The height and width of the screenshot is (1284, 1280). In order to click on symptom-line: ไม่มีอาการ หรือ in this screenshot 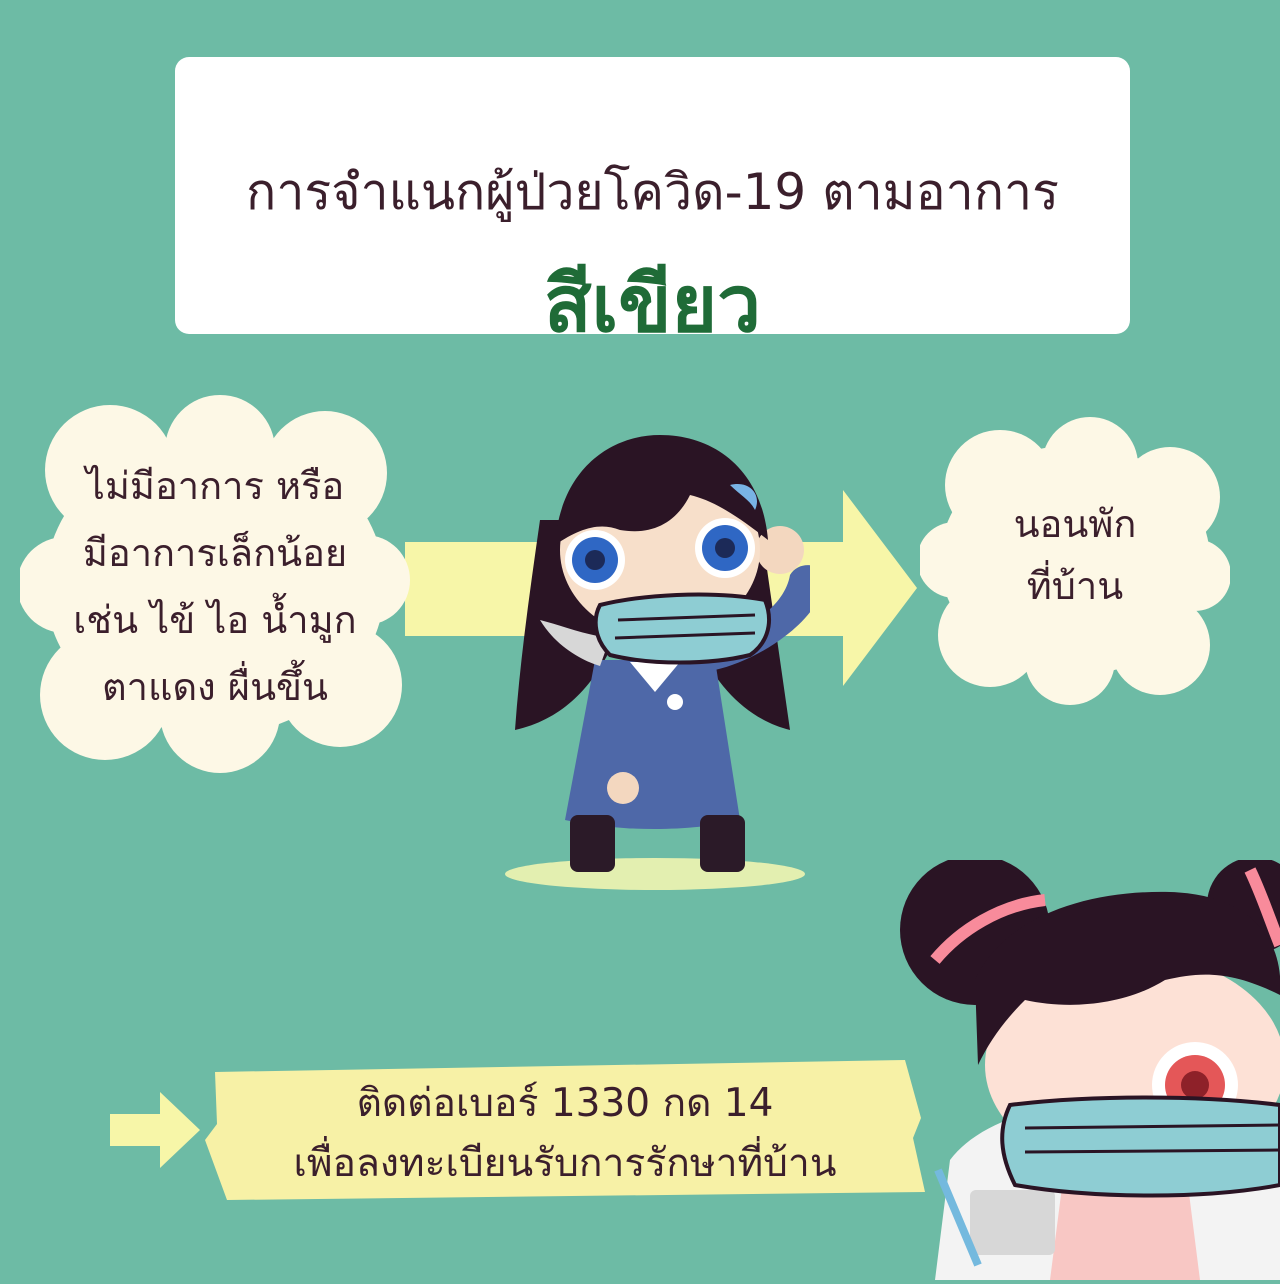, I will do `click(215, 486)`.